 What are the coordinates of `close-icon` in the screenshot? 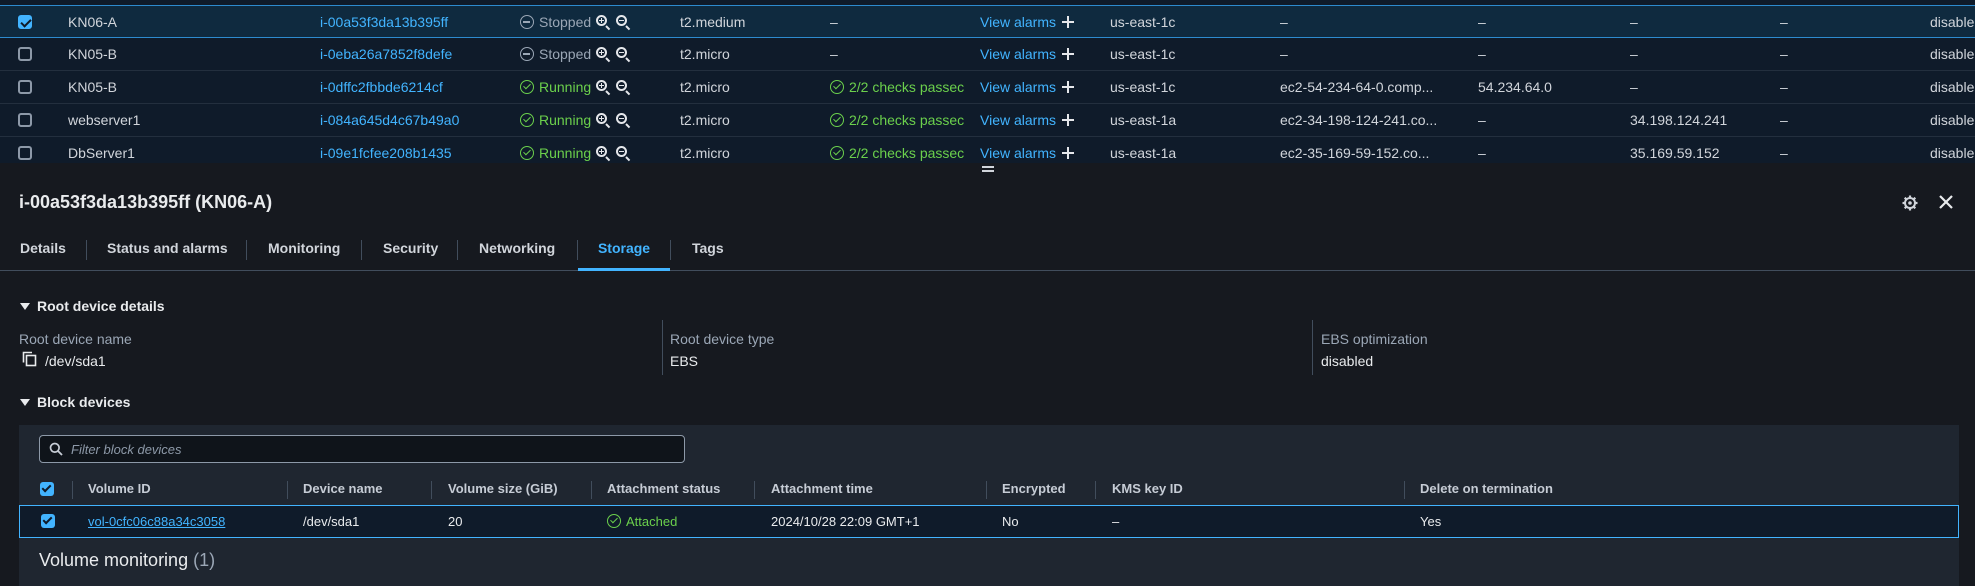 It's located at (1946, 202).